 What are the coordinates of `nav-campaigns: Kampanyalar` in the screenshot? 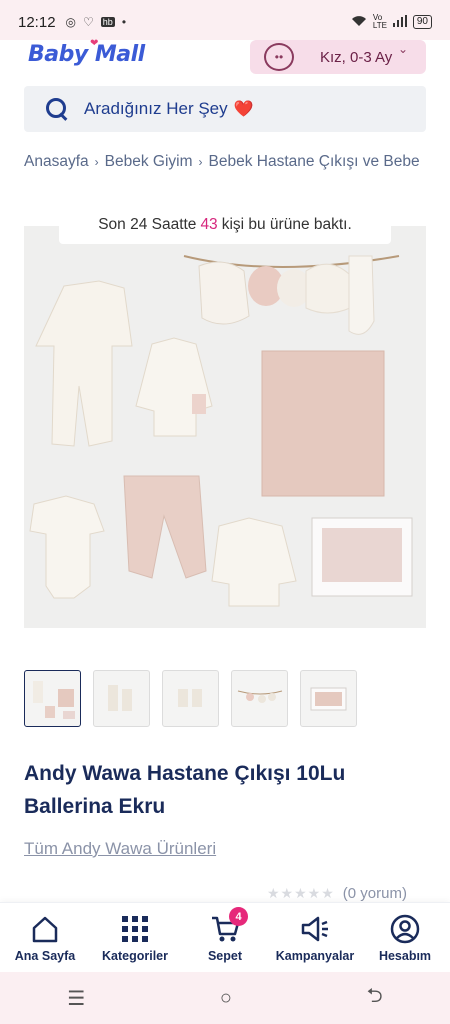 It's located at (315, 938).